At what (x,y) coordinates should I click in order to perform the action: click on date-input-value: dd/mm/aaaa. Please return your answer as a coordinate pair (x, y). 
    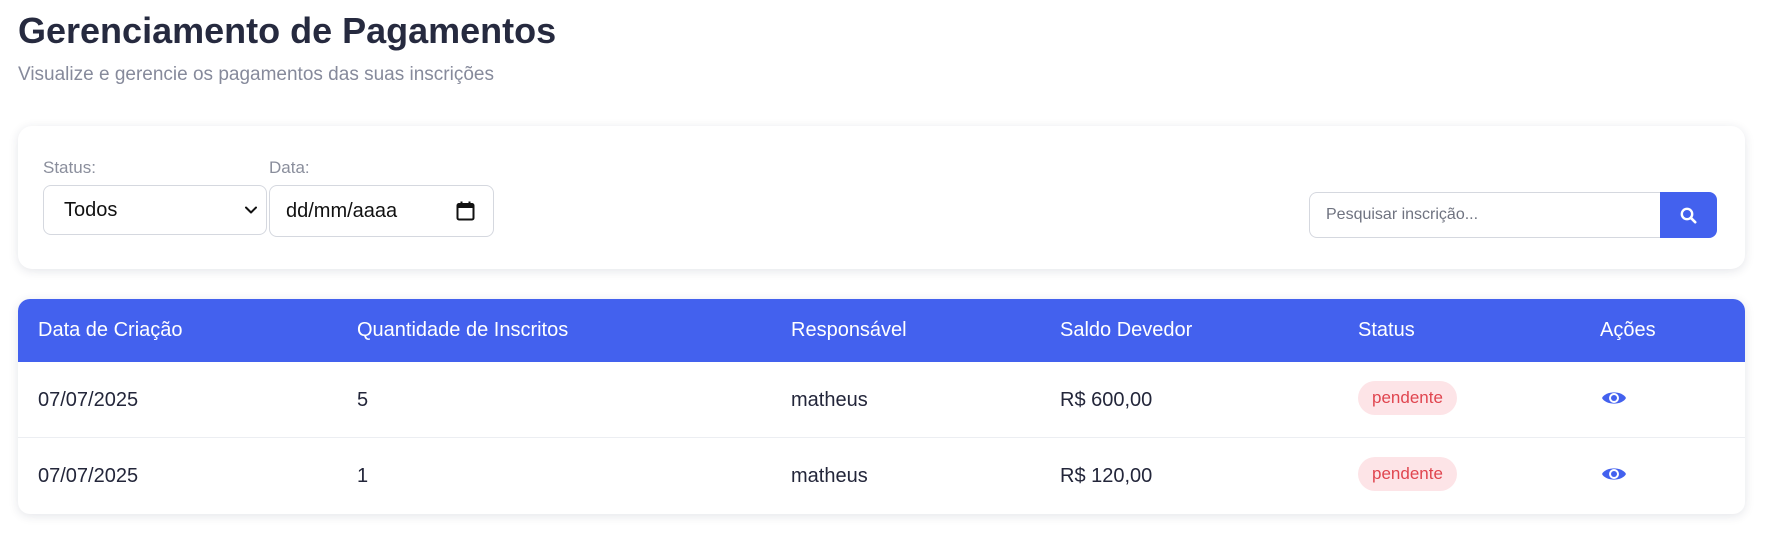
    Looking at the image, I should click on (342, 210).